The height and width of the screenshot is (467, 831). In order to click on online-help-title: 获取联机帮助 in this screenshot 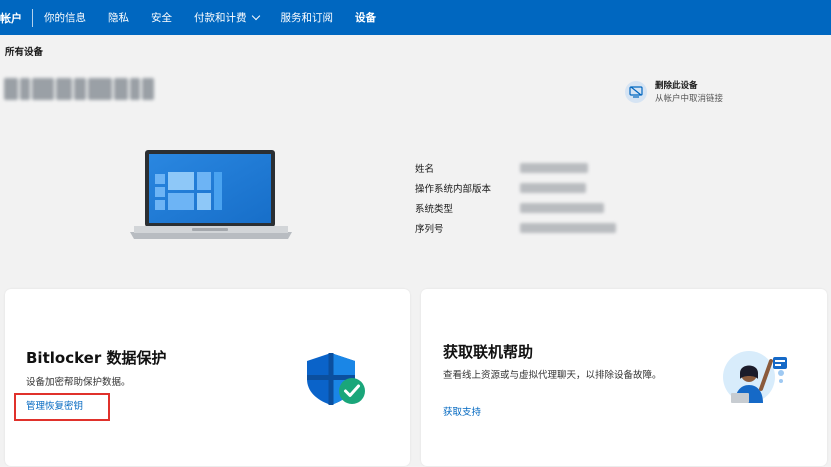, I will do `click(488, 352)`.